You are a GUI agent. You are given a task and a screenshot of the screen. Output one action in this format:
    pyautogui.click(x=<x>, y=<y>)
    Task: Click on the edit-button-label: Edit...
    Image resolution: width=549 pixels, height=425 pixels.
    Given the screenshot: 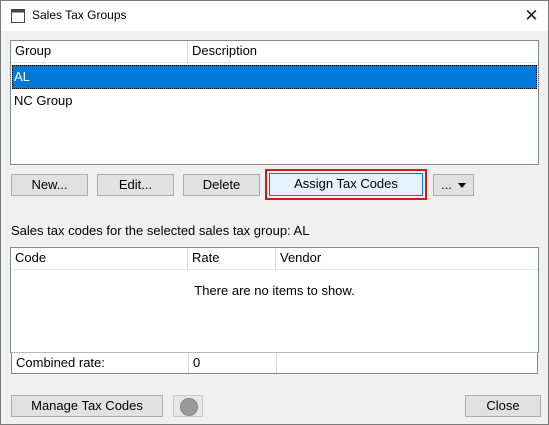 What is the action you would take?
    pyautogui.click(x=135, y=184)
    